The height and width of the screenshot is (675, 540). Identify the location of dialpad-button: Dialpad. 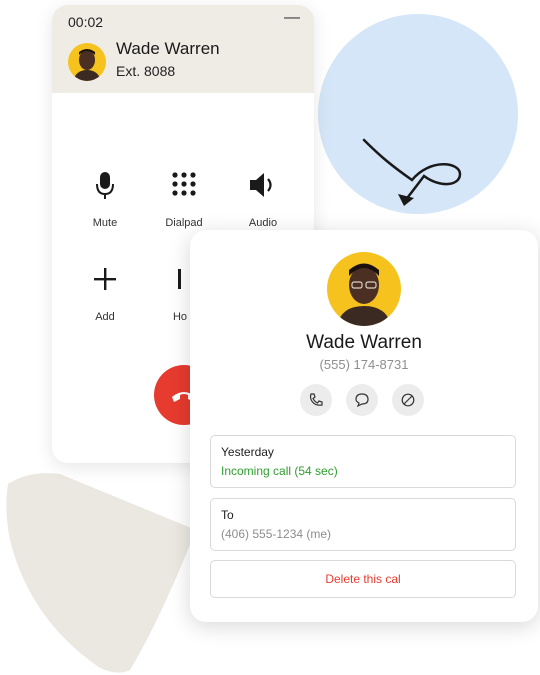
(184, 200).